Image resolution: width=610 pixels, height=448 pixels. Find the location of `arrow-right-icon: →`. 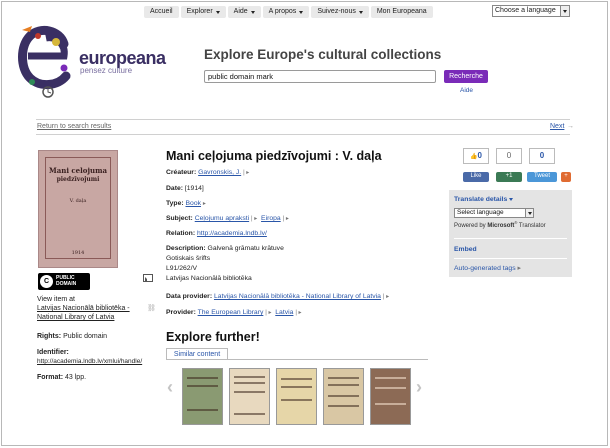

arrow-right-icon: → is located at coordinates (570, 126).